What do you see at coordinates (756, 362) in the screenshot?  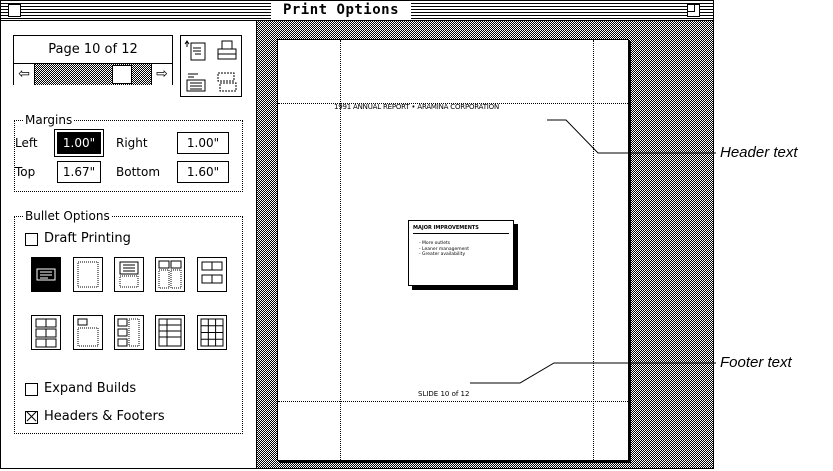 I see `footer-text-callout: Footer text` at bounding box center [756, 362].